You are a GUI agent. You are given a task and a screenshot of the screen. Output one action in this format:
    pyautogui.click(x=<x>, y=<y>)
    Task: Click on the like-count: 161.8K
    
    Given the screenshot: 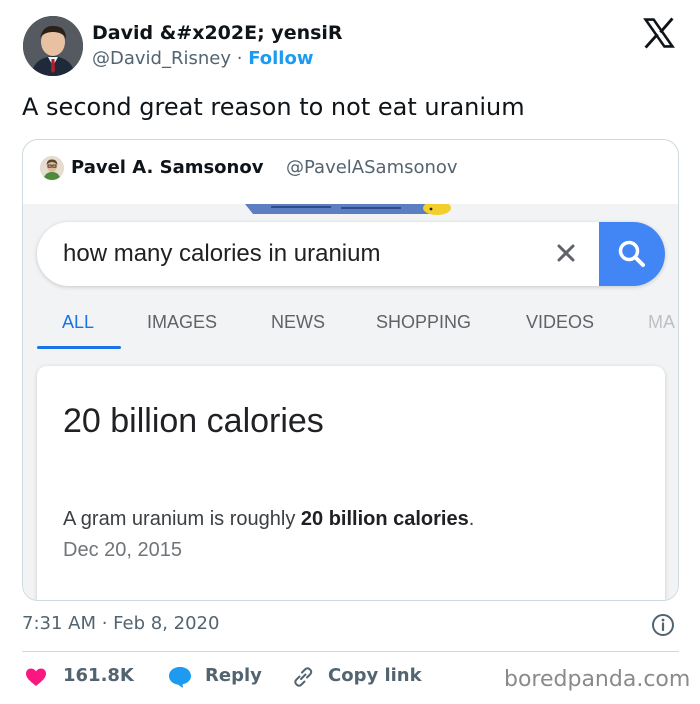 What is the action you would take?
    pyautogui.click(x=98, y=675)
    